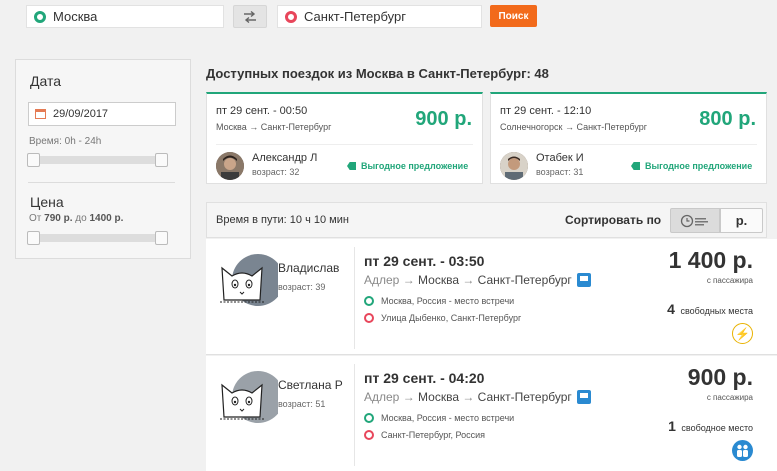  Describe the element at coordinates (560, 172) in the screenshot. I see `offer-driver-age: возраст: 31` at that location.